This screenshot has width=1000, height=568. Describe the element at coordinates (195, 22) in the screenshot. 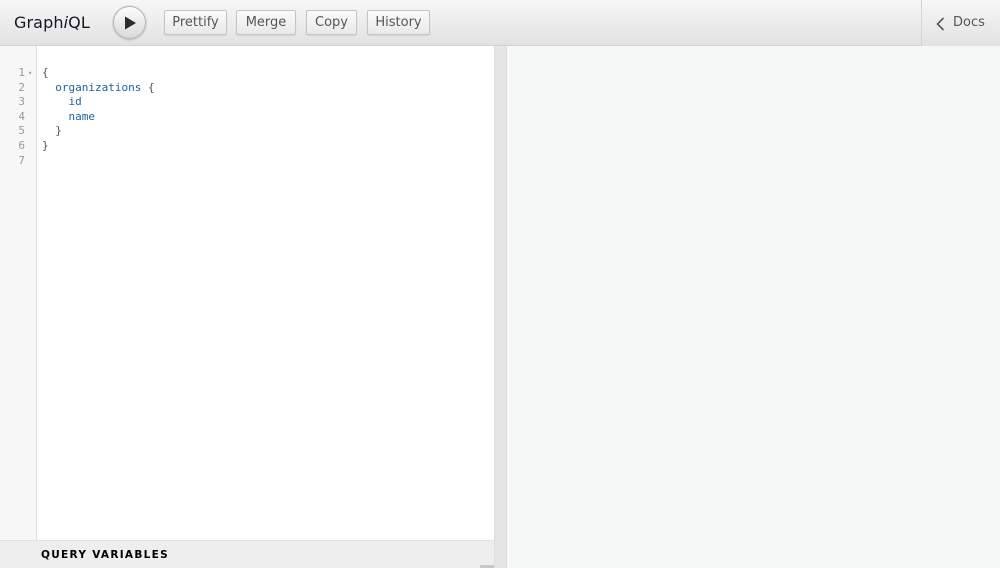

I see `prettify-button: Prettify` at that location.